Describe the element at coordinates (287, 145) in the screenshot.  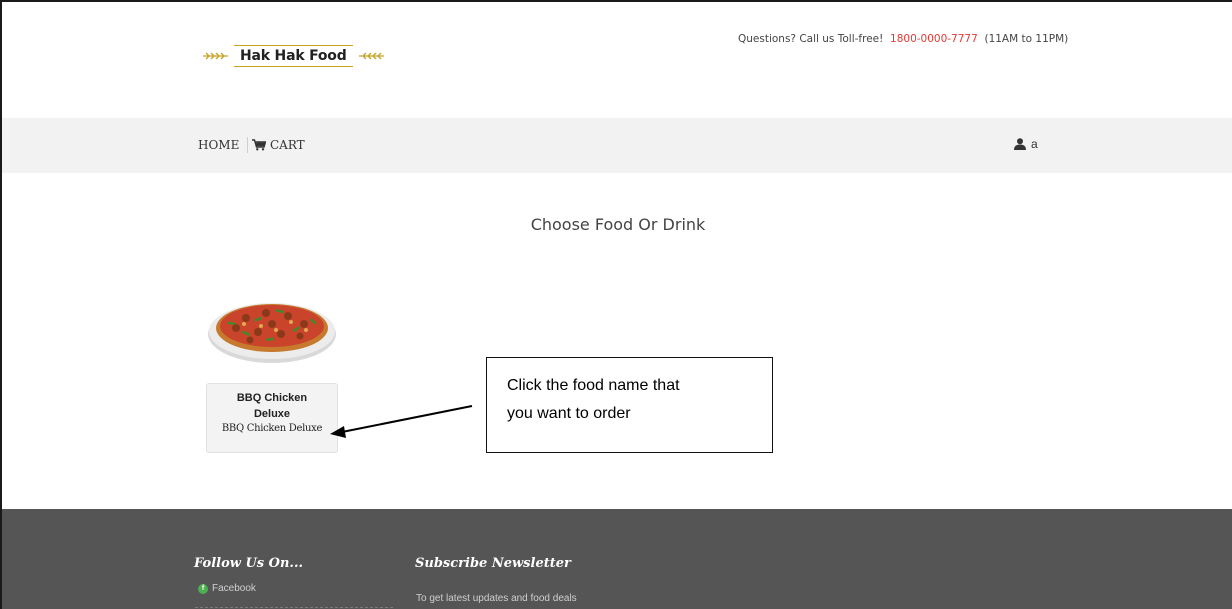
I see `cart-label: CART` at that location.